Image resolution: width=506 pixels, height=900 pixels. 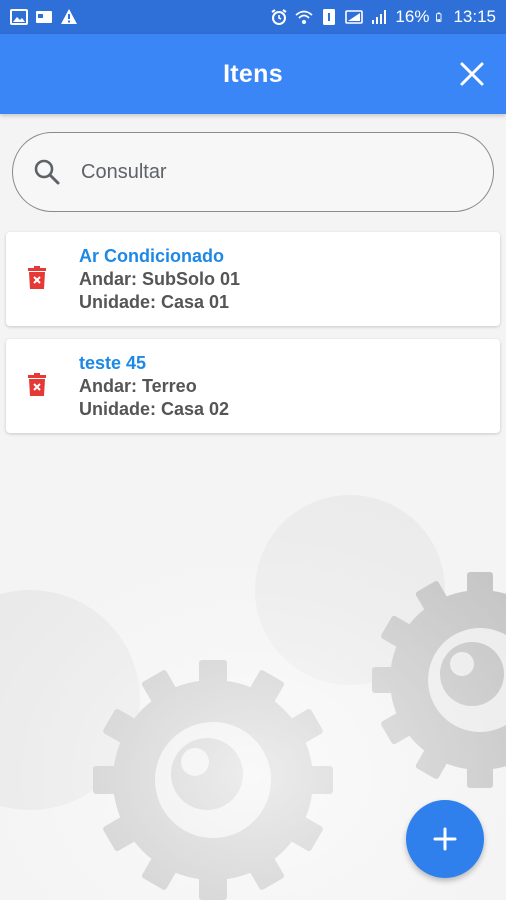 I want to click on battery-icon, so click(x=439, y=17).